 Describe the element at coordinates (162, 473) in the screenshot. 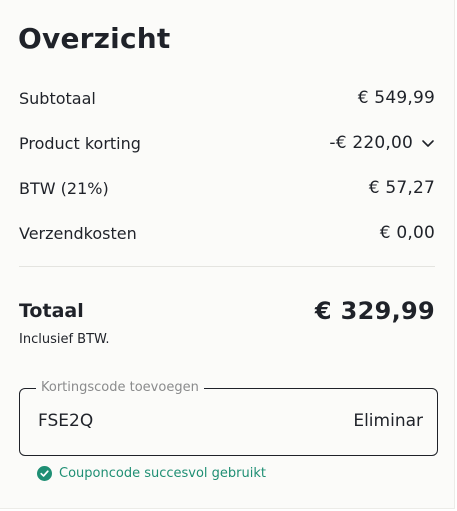

I see `coupon-success-text: Couponcode succesvol gebruikt` at that location.